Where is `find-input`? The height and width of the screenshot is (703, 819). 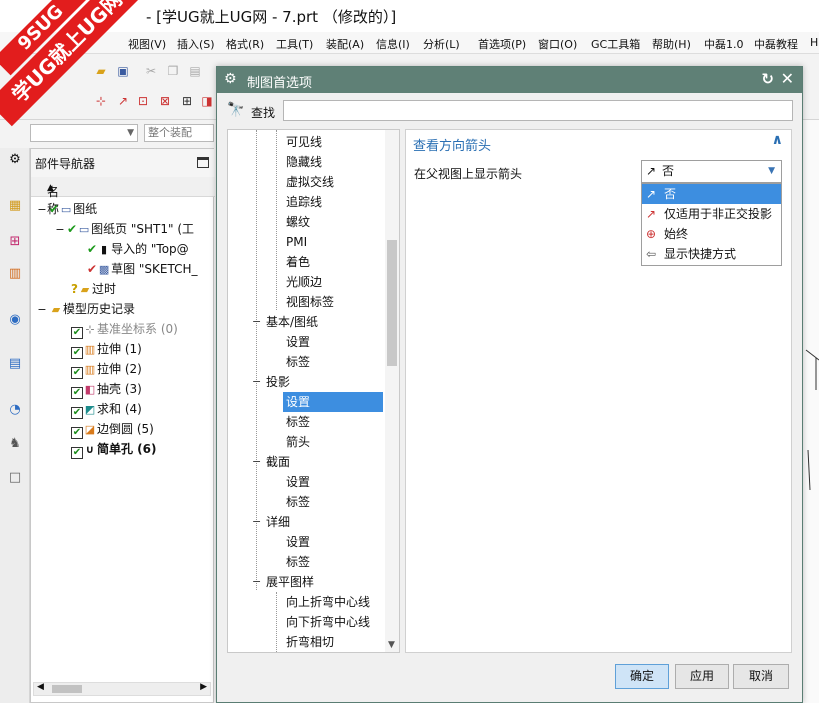 find-input is located at coordinates (538, 110).